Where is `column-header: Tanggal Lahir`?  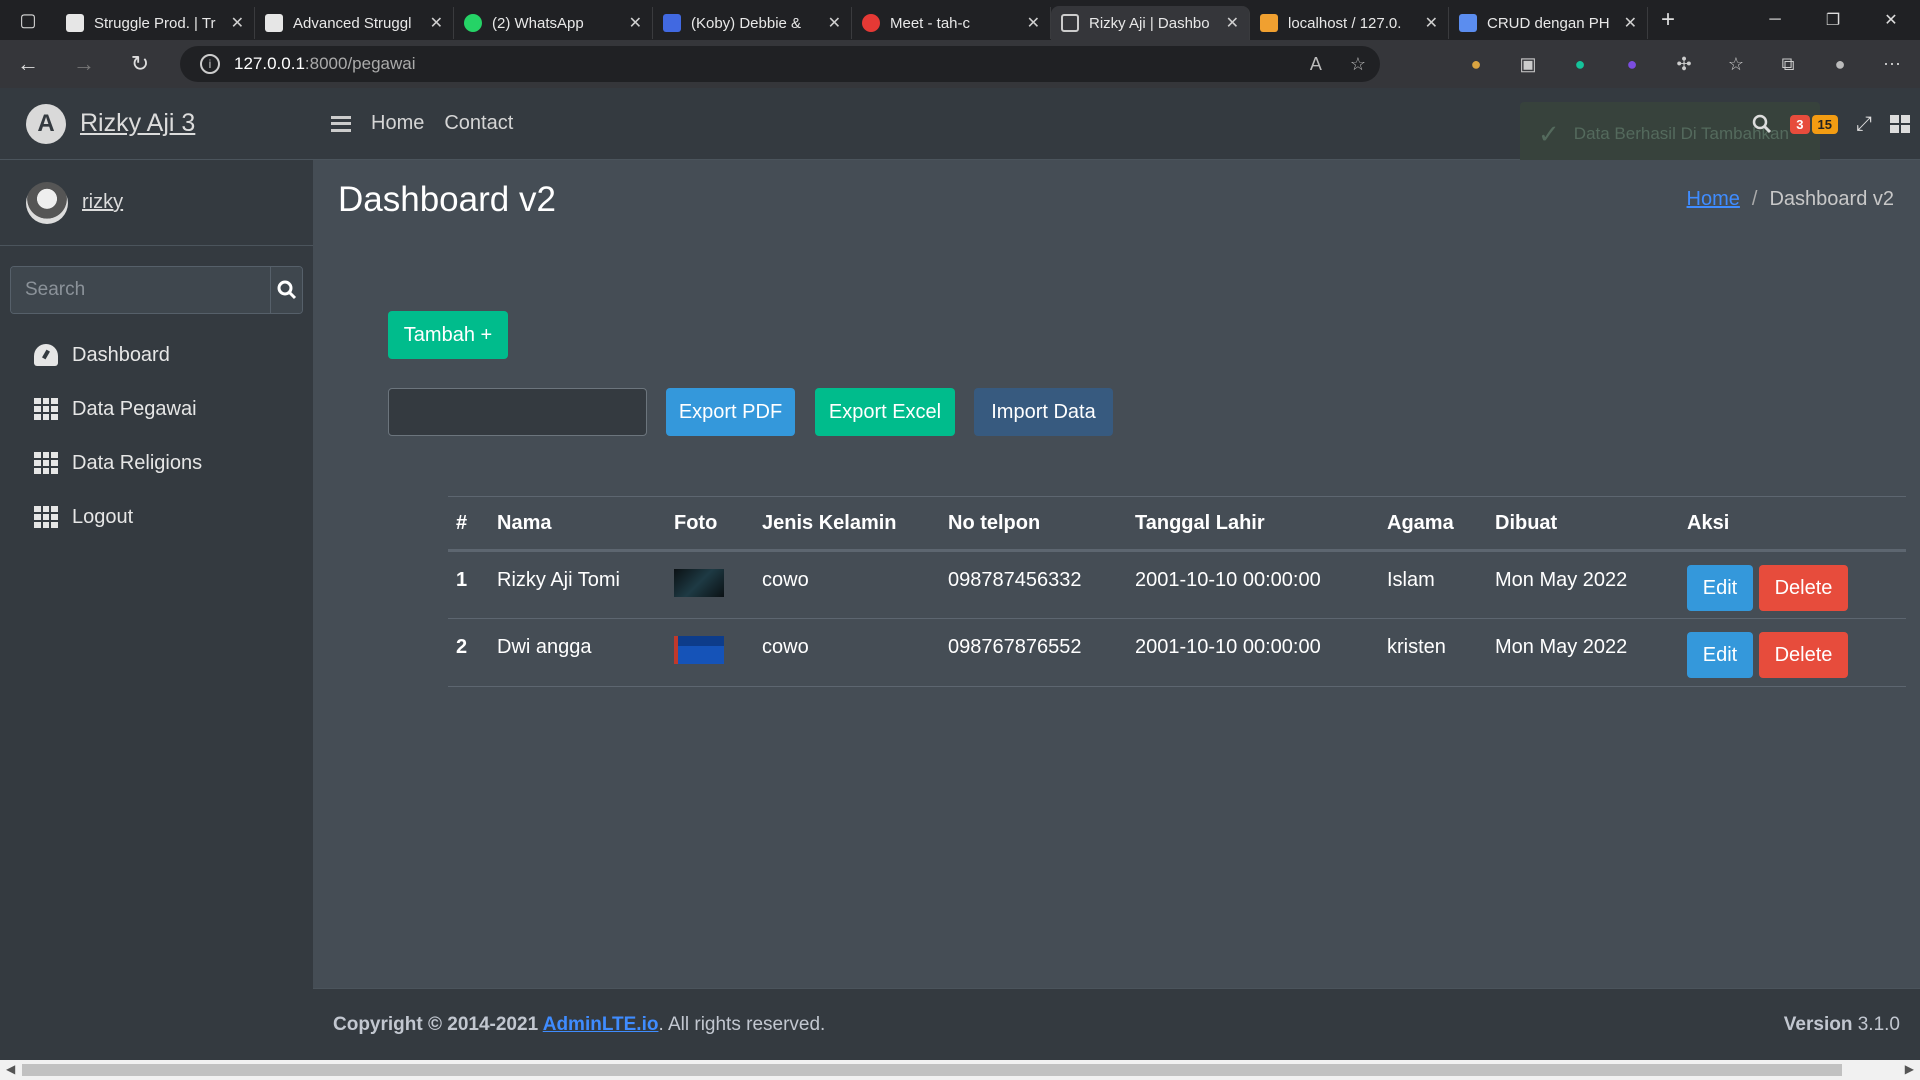 column-header: Tanggal Lahir is located at coordinates (1253, 524).